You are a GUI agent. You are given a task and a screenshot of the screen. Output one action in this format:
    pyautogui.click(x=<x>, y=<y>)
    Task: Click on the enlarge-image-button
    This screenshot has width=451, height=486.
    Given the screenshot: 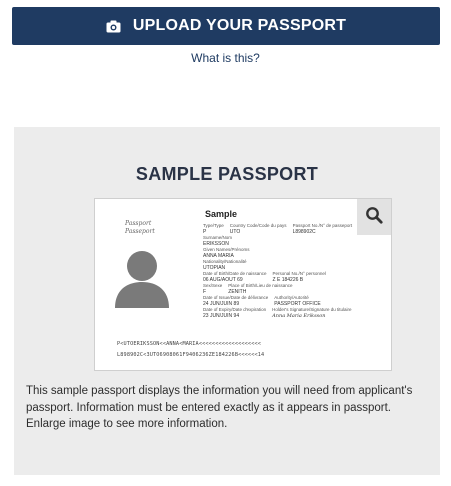 What is the action you would take?
    pyautogui.click(x=374, y=217)
    